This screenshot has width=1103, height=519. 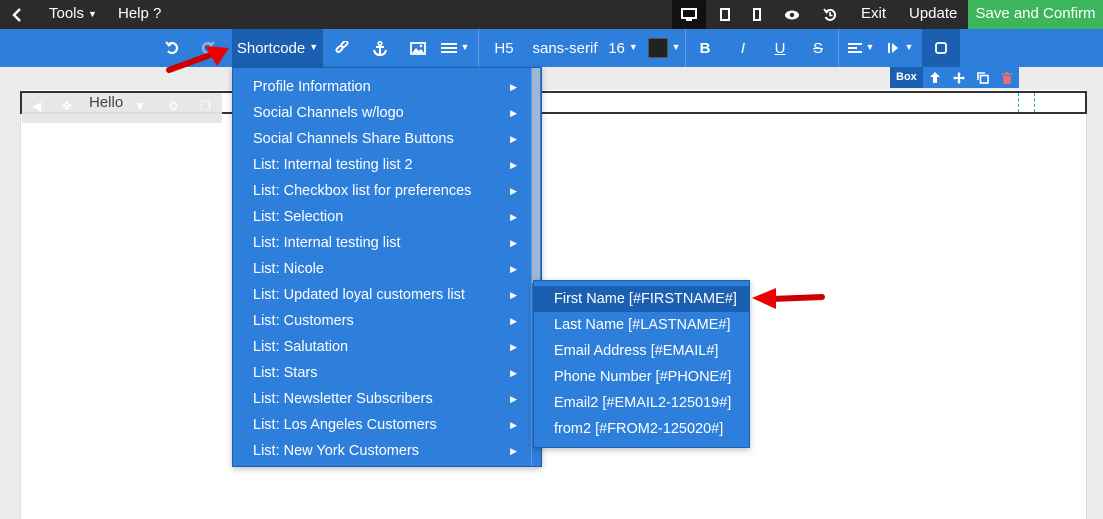 I want to click on list-button: ▼, so click(x=455, y=48).